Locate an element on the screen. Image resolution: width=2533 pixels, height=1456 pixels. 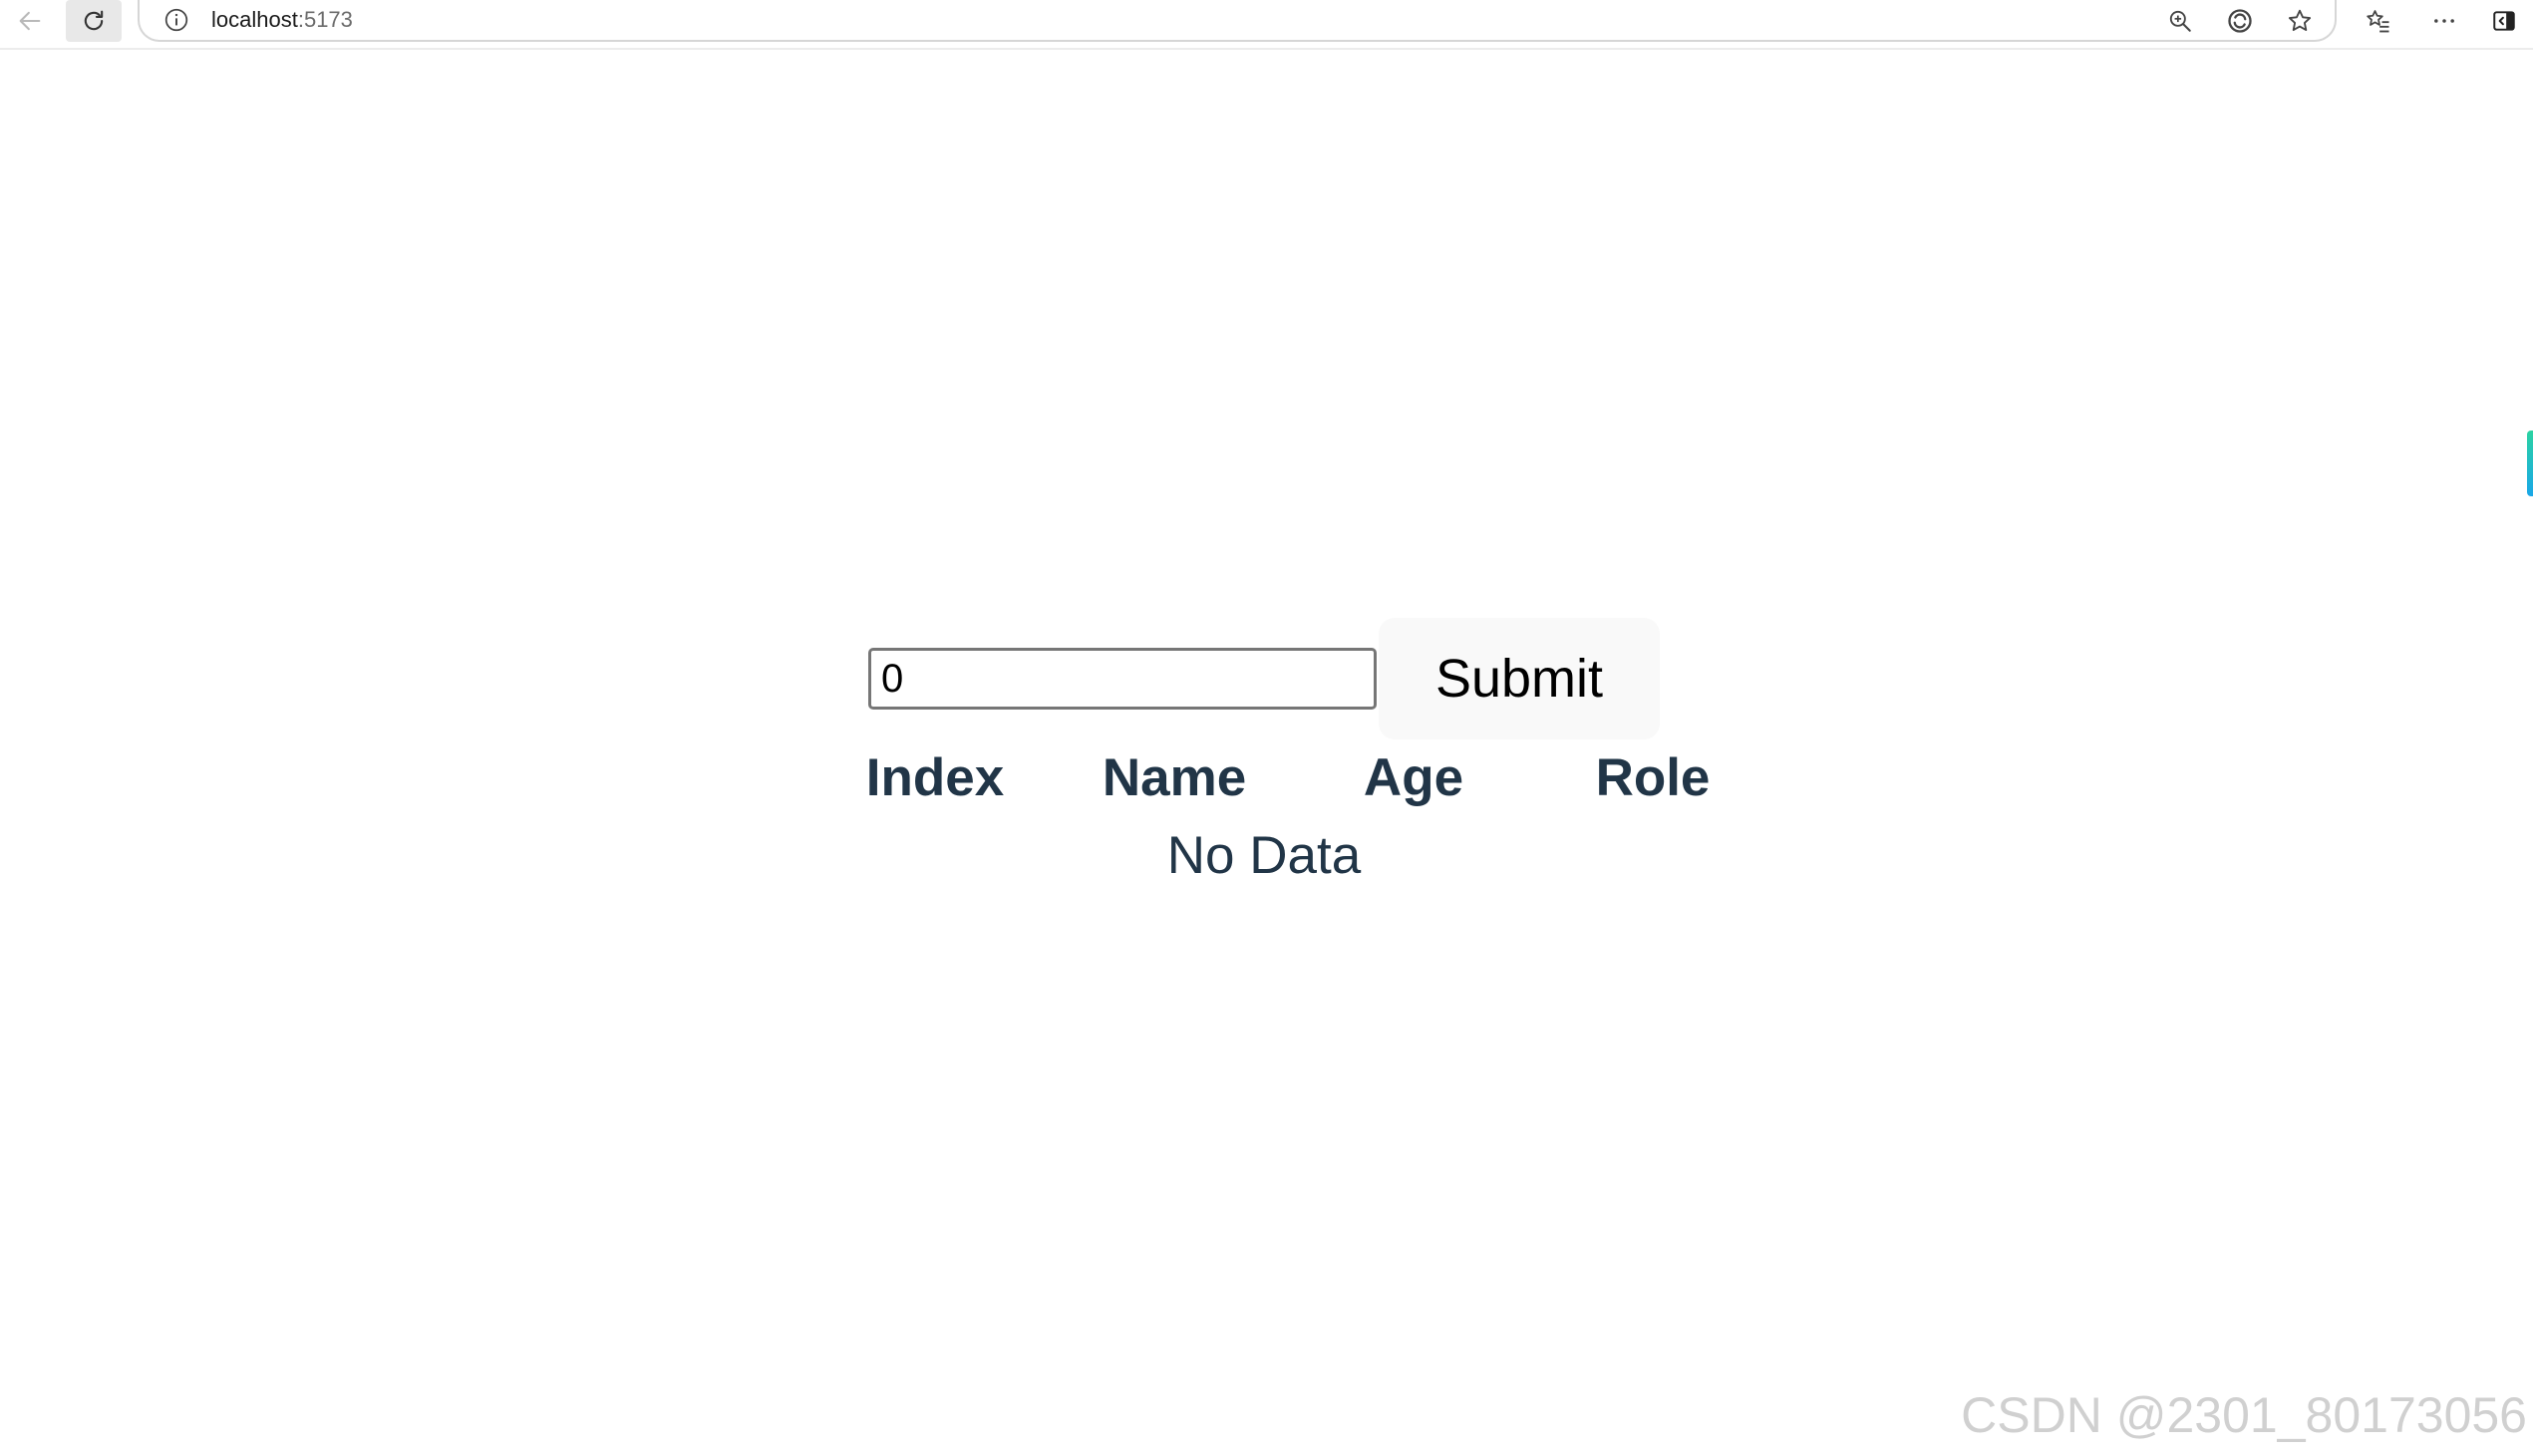
edge-refresh-button is located at coordinates (2240, 21).